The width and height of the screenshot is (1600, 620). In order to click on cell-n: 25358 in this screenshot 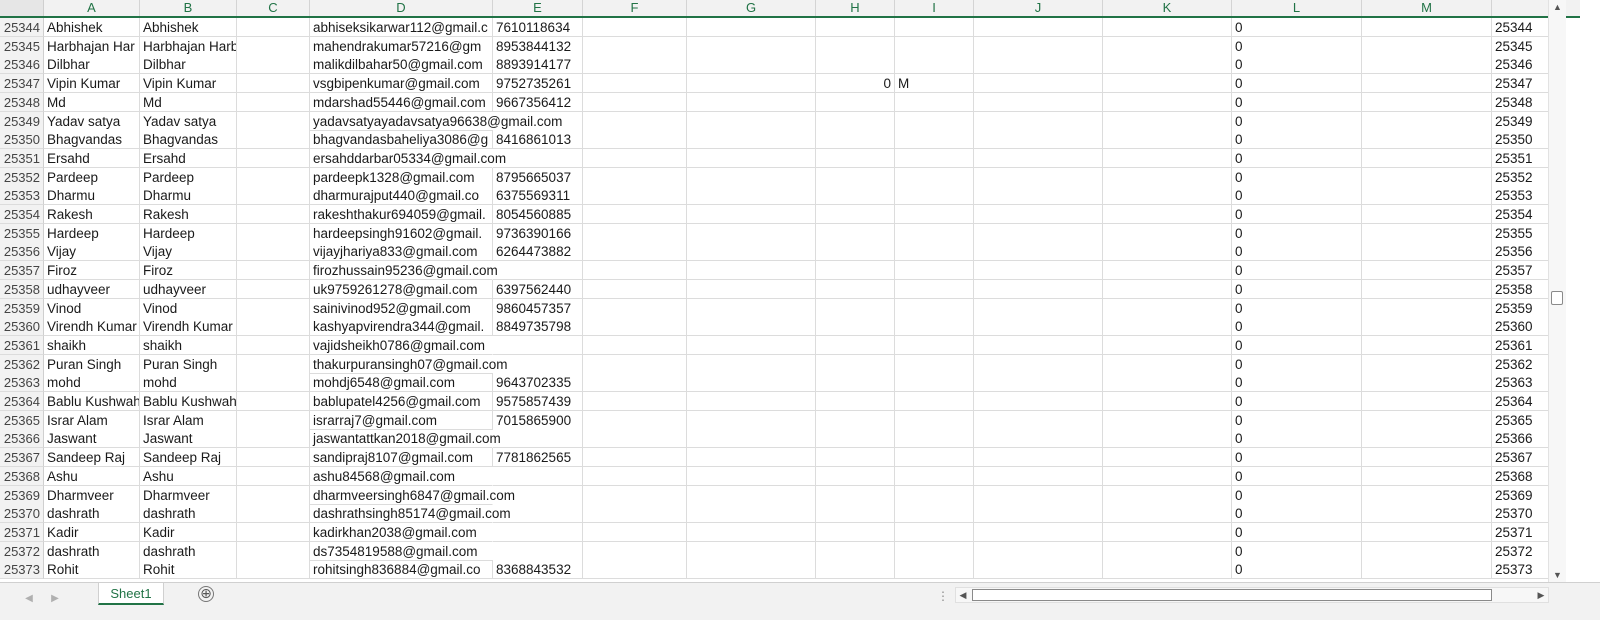, I will do `click(1522, 289)`.